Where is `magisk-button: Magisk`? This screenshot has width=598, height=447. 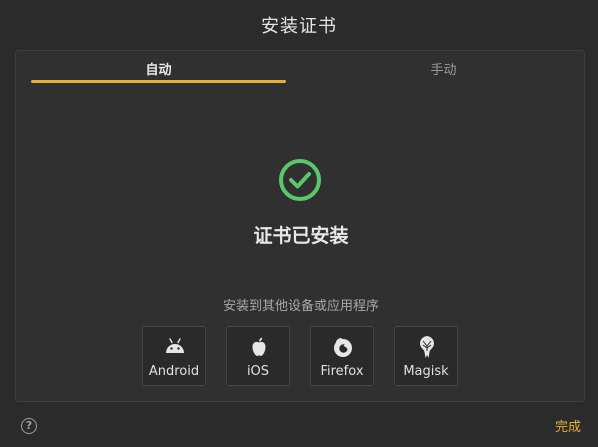
magisk-button: Magisk is located at coordinates (426, 356).